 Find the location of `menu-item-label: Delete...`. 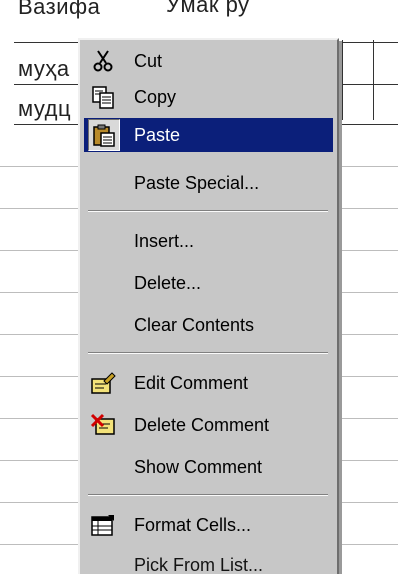

menu-item-label: Delete... is located at coordinates (167, 283).